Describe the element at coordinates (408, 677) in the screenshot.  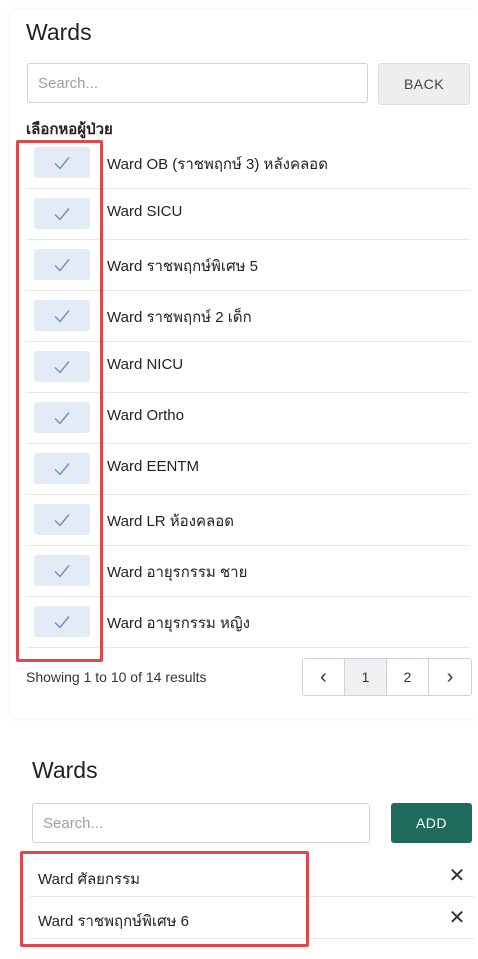
I see `page-button-2: 2` at that location.